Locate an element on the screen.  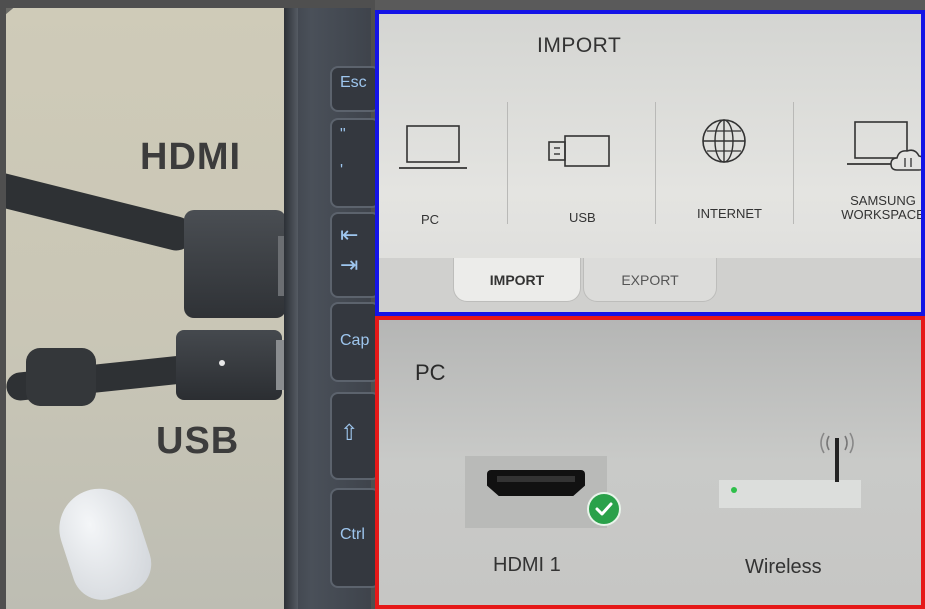
laptop-icon is located at coordinates (433, 148).